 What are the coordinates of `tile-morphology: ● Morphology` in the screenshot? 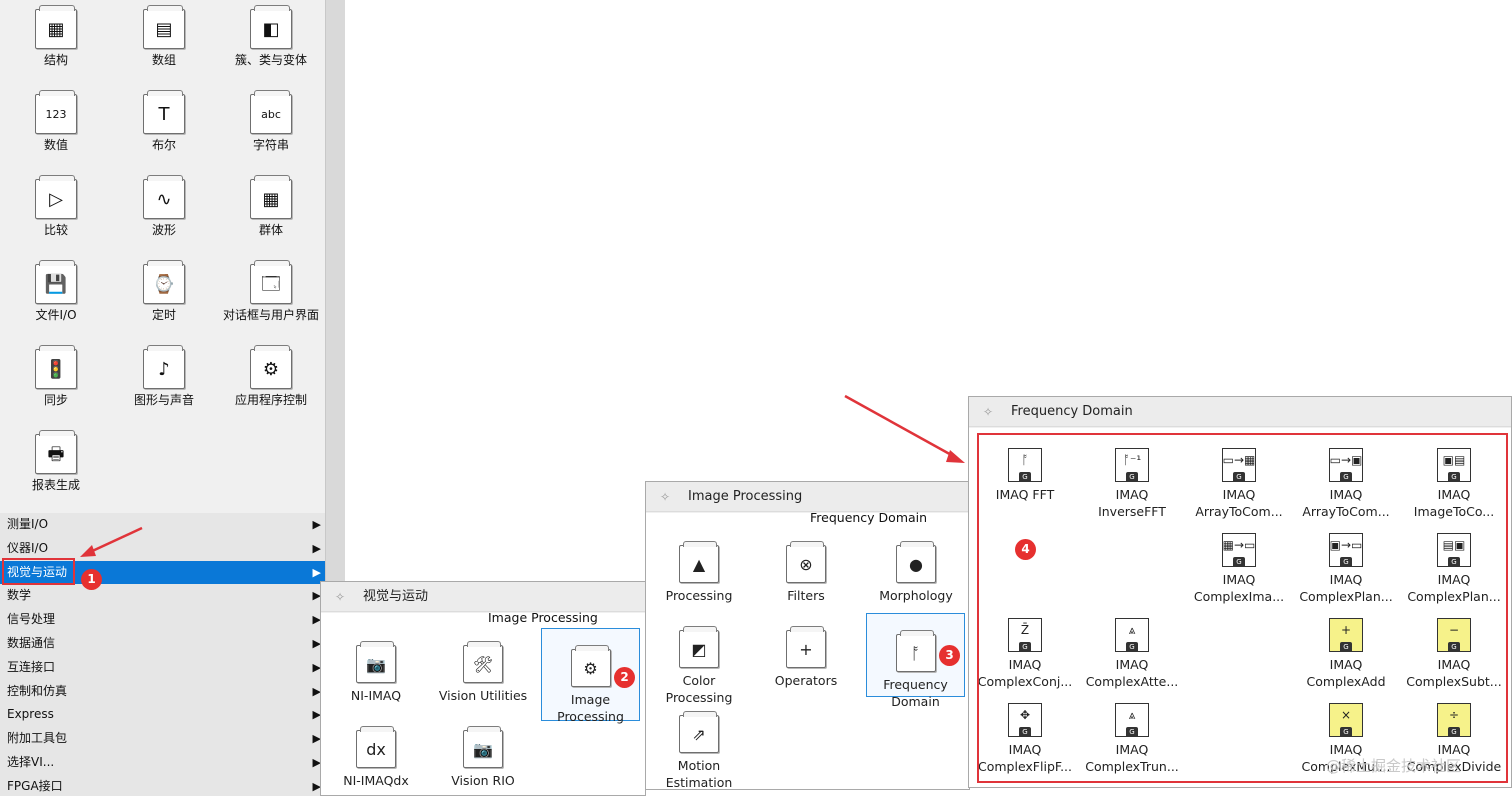 It's located at (916, 565).